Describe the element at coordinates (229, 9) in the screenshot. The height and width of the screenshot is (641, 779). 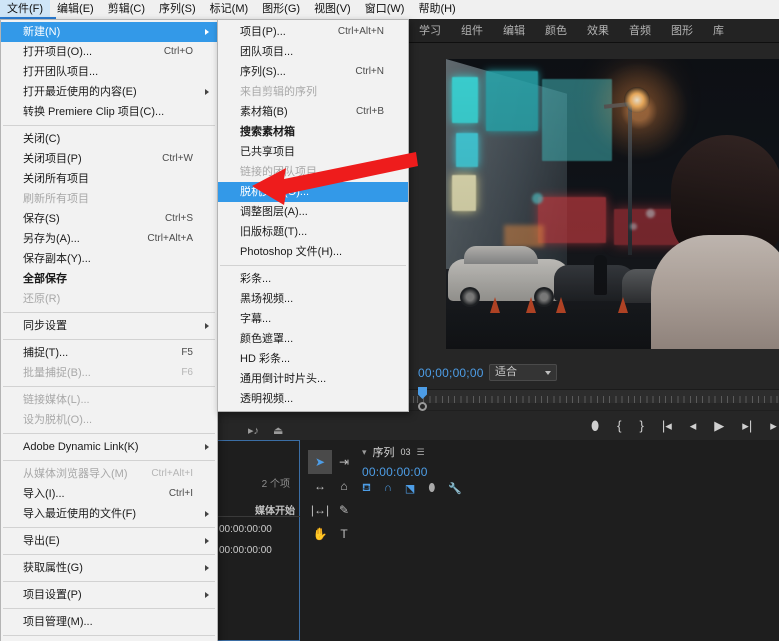
I see `menu-marker: 标记(M)` at that location.